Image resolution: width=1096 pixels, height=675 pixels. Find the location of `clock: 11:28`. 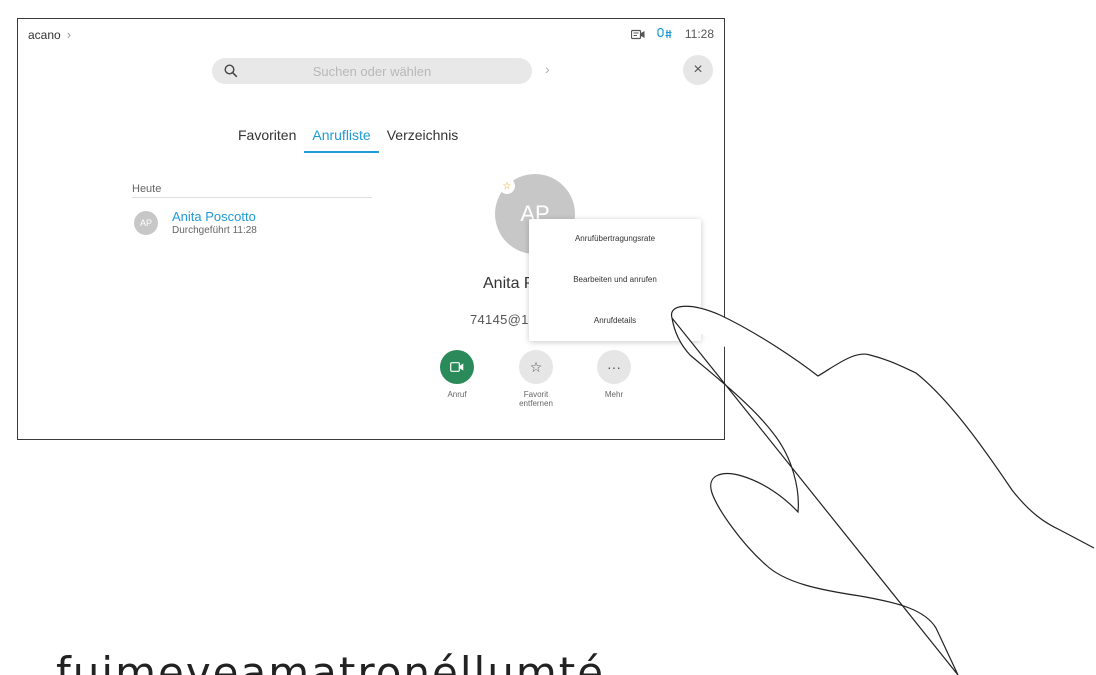

clock: 11:28 is located at coordinates (699, 34).